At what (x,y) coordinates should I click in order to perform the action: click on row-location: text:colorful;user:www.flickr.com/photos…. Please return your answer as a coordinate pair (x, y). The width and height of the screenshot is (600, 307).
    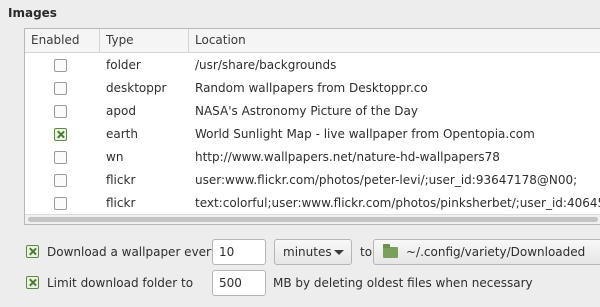
    Looking at the image, I should click on (397, 203).